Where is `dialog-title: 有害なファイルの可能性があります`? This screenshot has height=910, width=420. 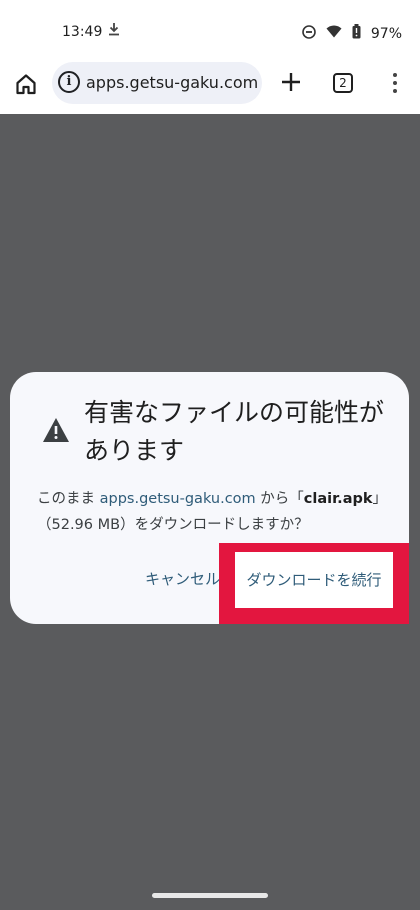
dialog-title: 有害なファイルの可能性があります is located at coordinates (234, 431).